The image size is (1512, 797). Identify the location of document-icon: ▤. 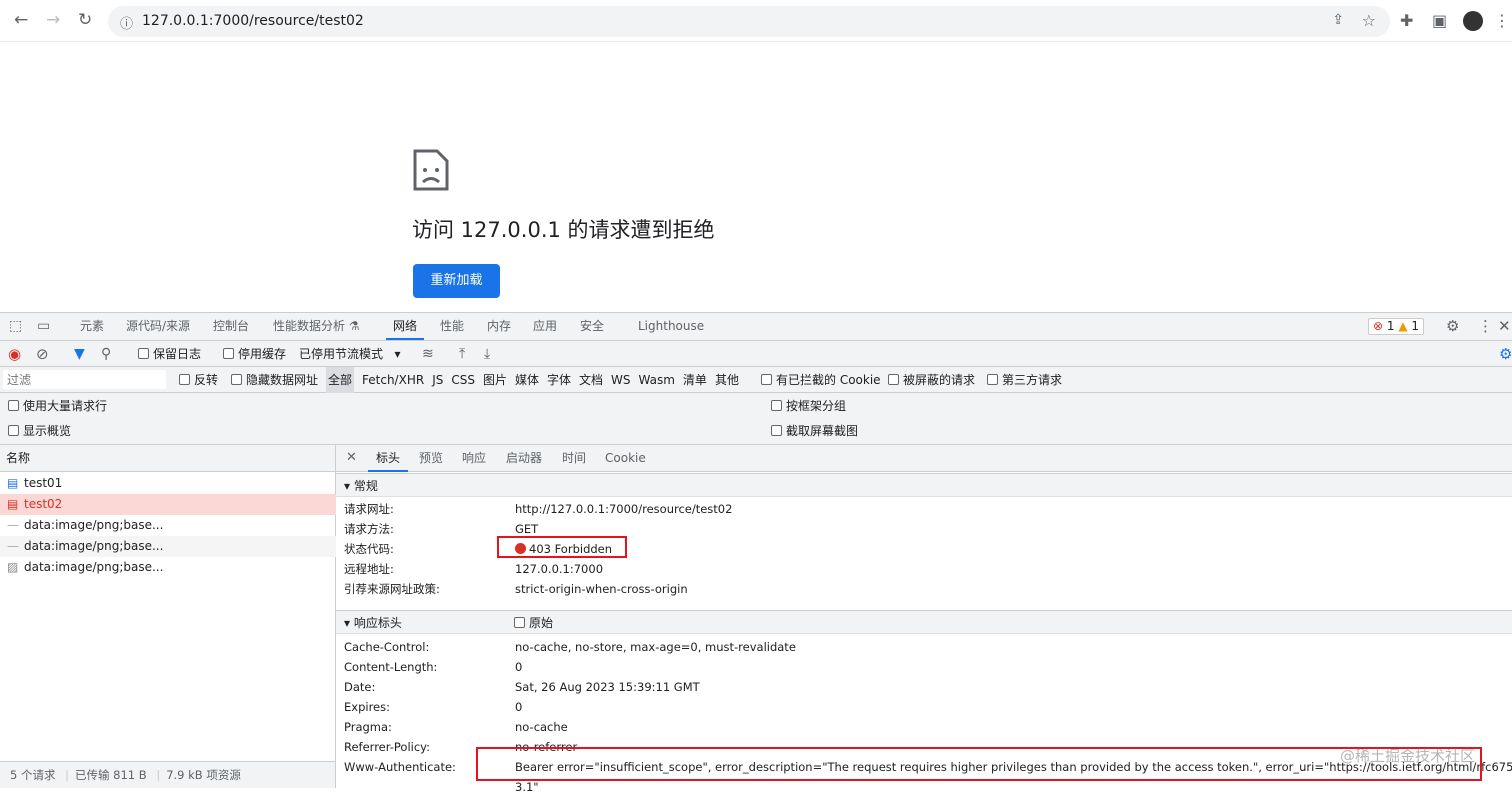
(13, 504).